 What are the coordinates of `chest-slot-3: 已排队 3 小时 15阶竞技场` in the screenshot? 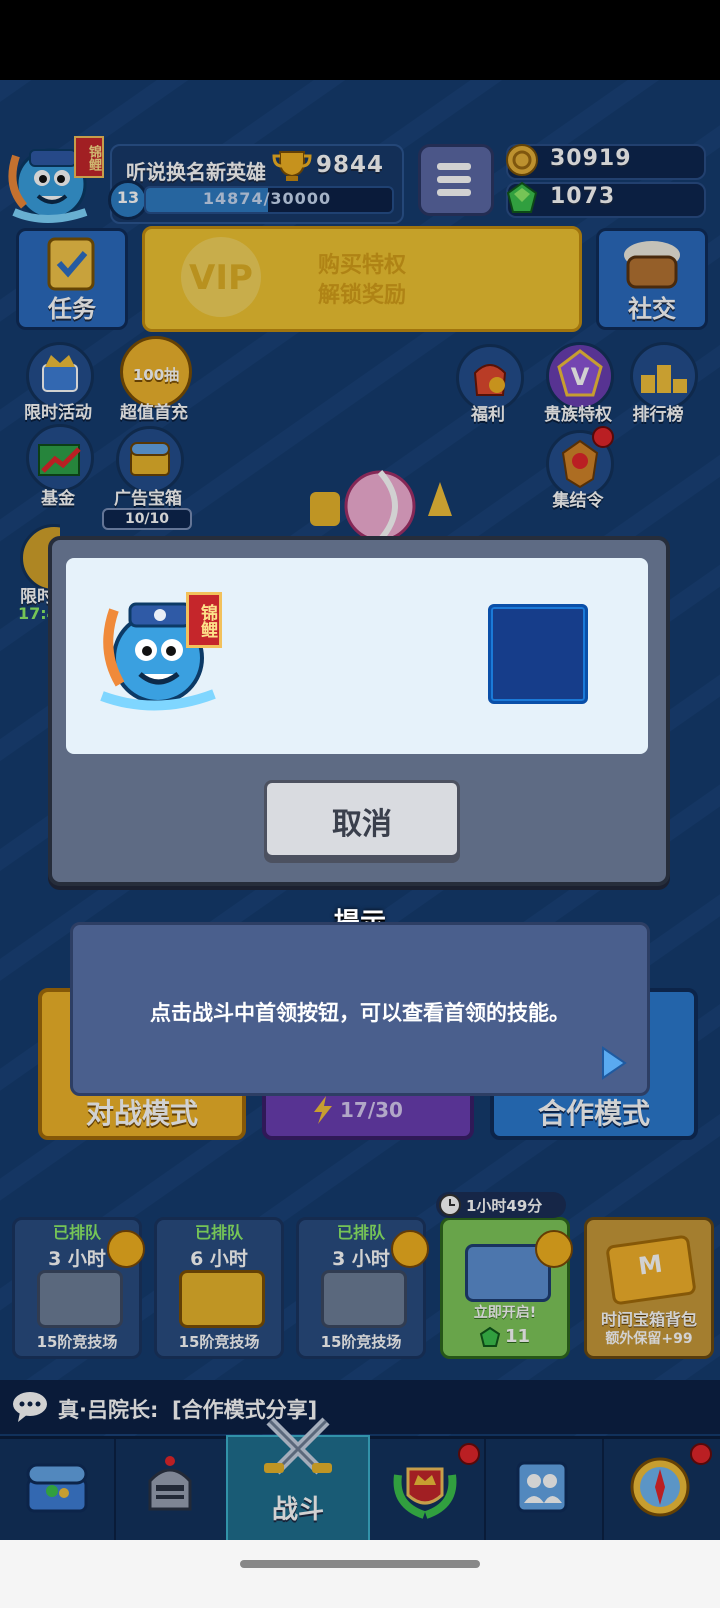 It's located at (362, 1288).